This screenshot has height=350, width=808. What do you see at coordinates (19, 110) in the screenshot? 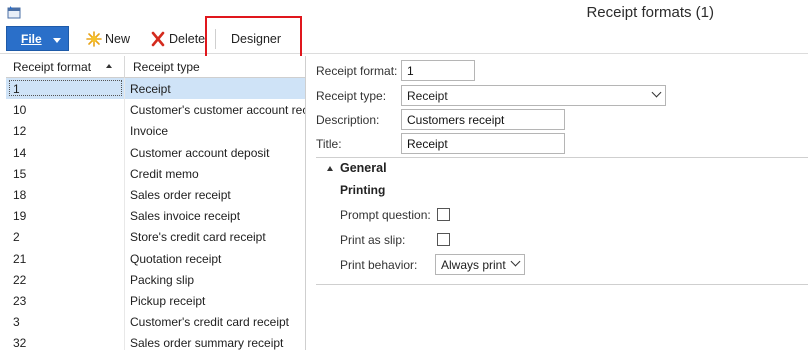
I see `cell-receipt-format: 10` at bounding box center [19, 110].